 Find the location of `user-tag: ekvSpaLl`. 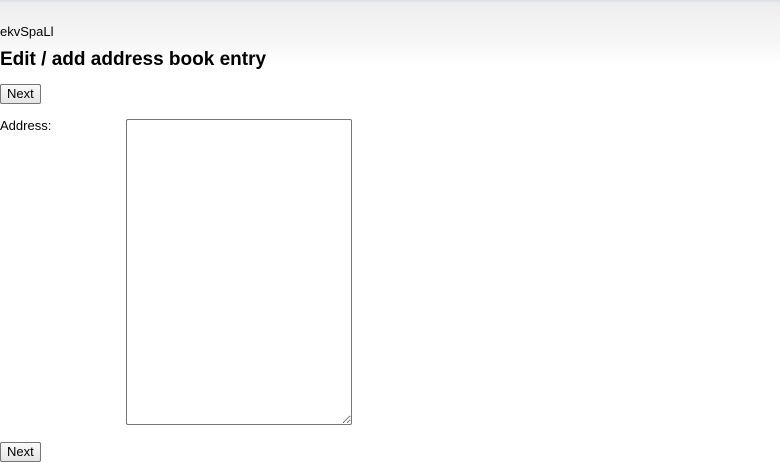

user-tag: ekvSpaLl is located at coordinates (27, 31).